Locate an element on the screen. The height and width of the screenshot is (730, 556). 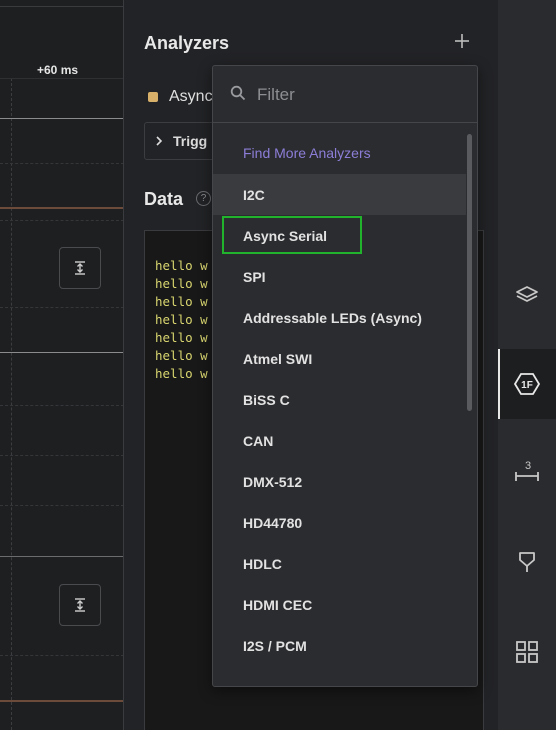
timeline-border is located at coordinates (62, 6).